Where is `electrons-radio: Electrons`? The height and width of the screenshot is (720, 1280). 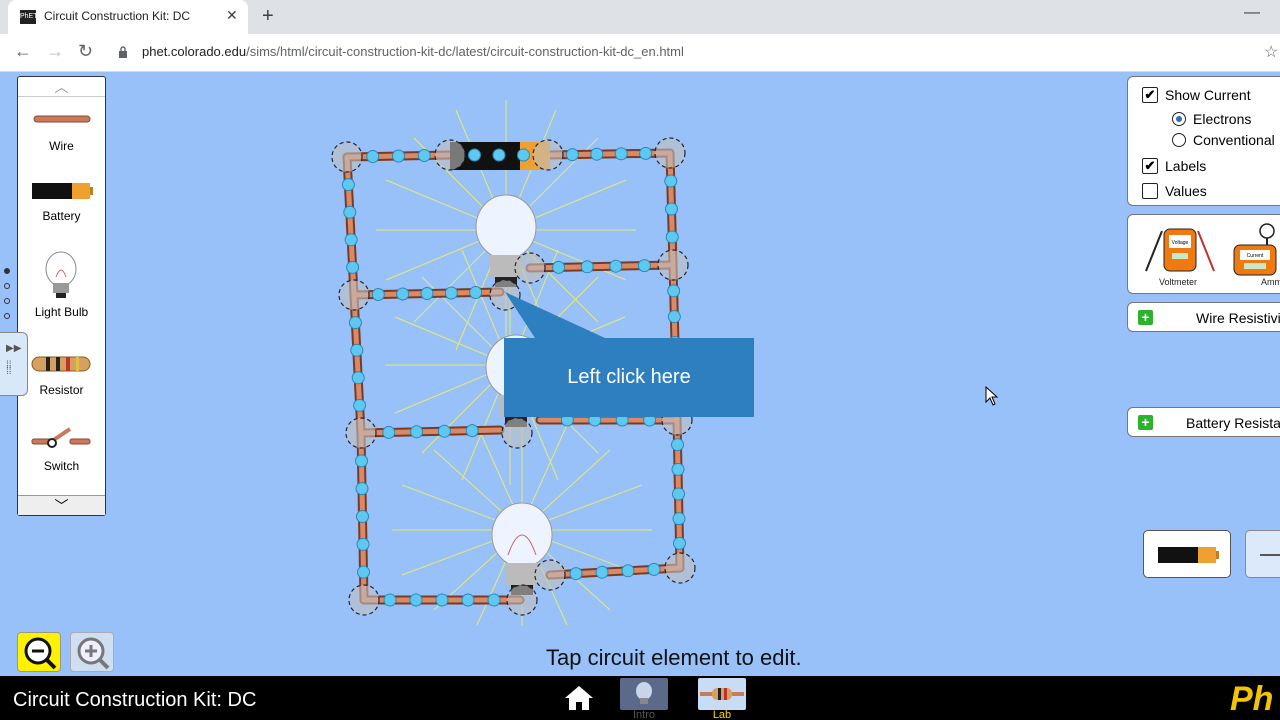 electrons-radio: Electrons is located at coordinates (1211, 119).